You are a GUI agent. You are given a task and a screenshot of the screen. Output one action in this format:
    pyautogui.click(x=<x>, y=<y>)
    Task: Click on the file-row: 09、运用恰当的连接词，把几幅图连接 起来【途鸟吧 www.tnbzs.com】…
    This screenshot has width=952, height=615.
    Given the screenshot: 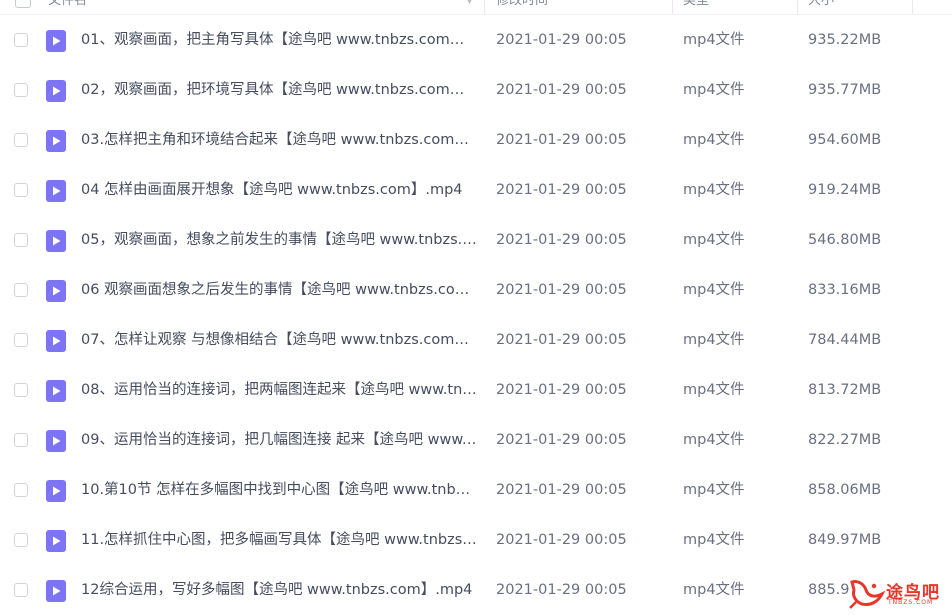 What is the action you would take?
    pyautogui.click(x=476, y=440)
    